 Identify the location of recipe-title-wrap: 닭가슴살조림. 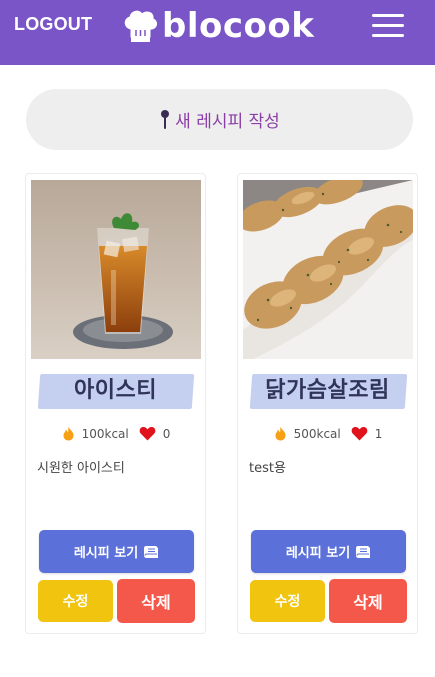
(327, 391).